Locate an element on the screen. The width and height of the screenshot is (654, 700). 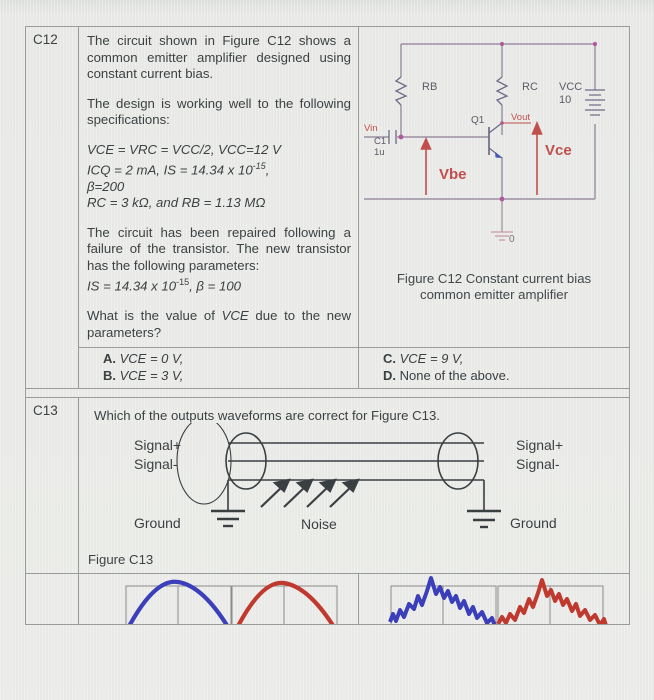
label-left-signal-minus: Signal- is located at coordinates (156, 464).